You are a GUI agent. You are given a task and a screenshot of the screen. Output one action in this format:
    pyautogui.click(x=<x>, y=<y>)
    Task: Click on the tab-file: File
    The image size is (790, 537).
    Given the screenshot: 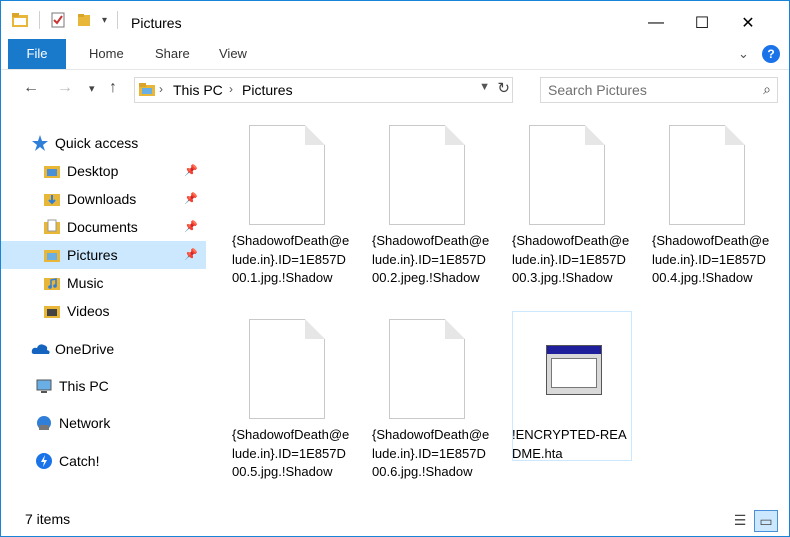 What is the action you would take?
    pyautogui.click(x=37, y=54)
    